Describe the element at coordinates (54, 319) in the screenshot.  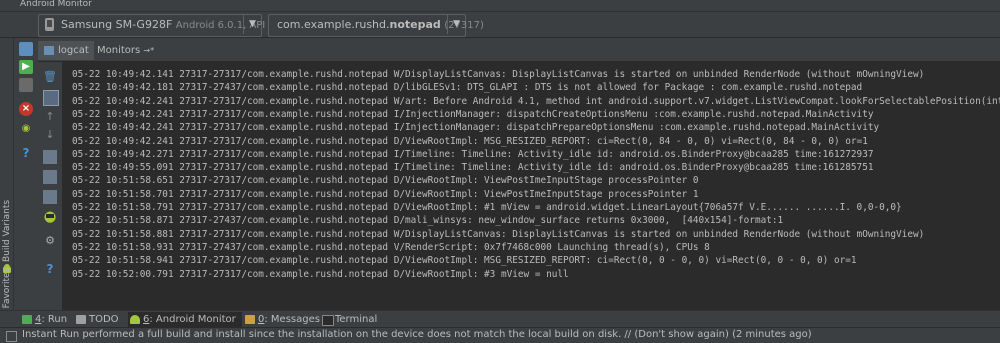
I see `run-label: : Run` at that location.